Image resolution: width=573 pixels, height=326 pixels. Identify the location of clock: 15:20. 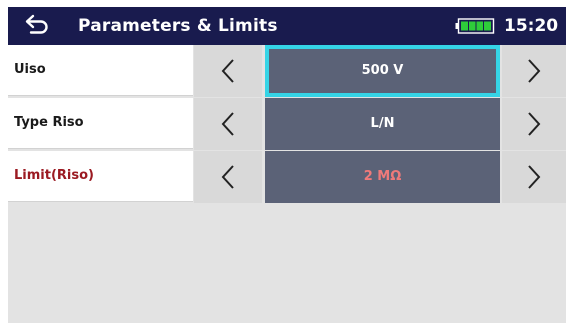
(531, 26).